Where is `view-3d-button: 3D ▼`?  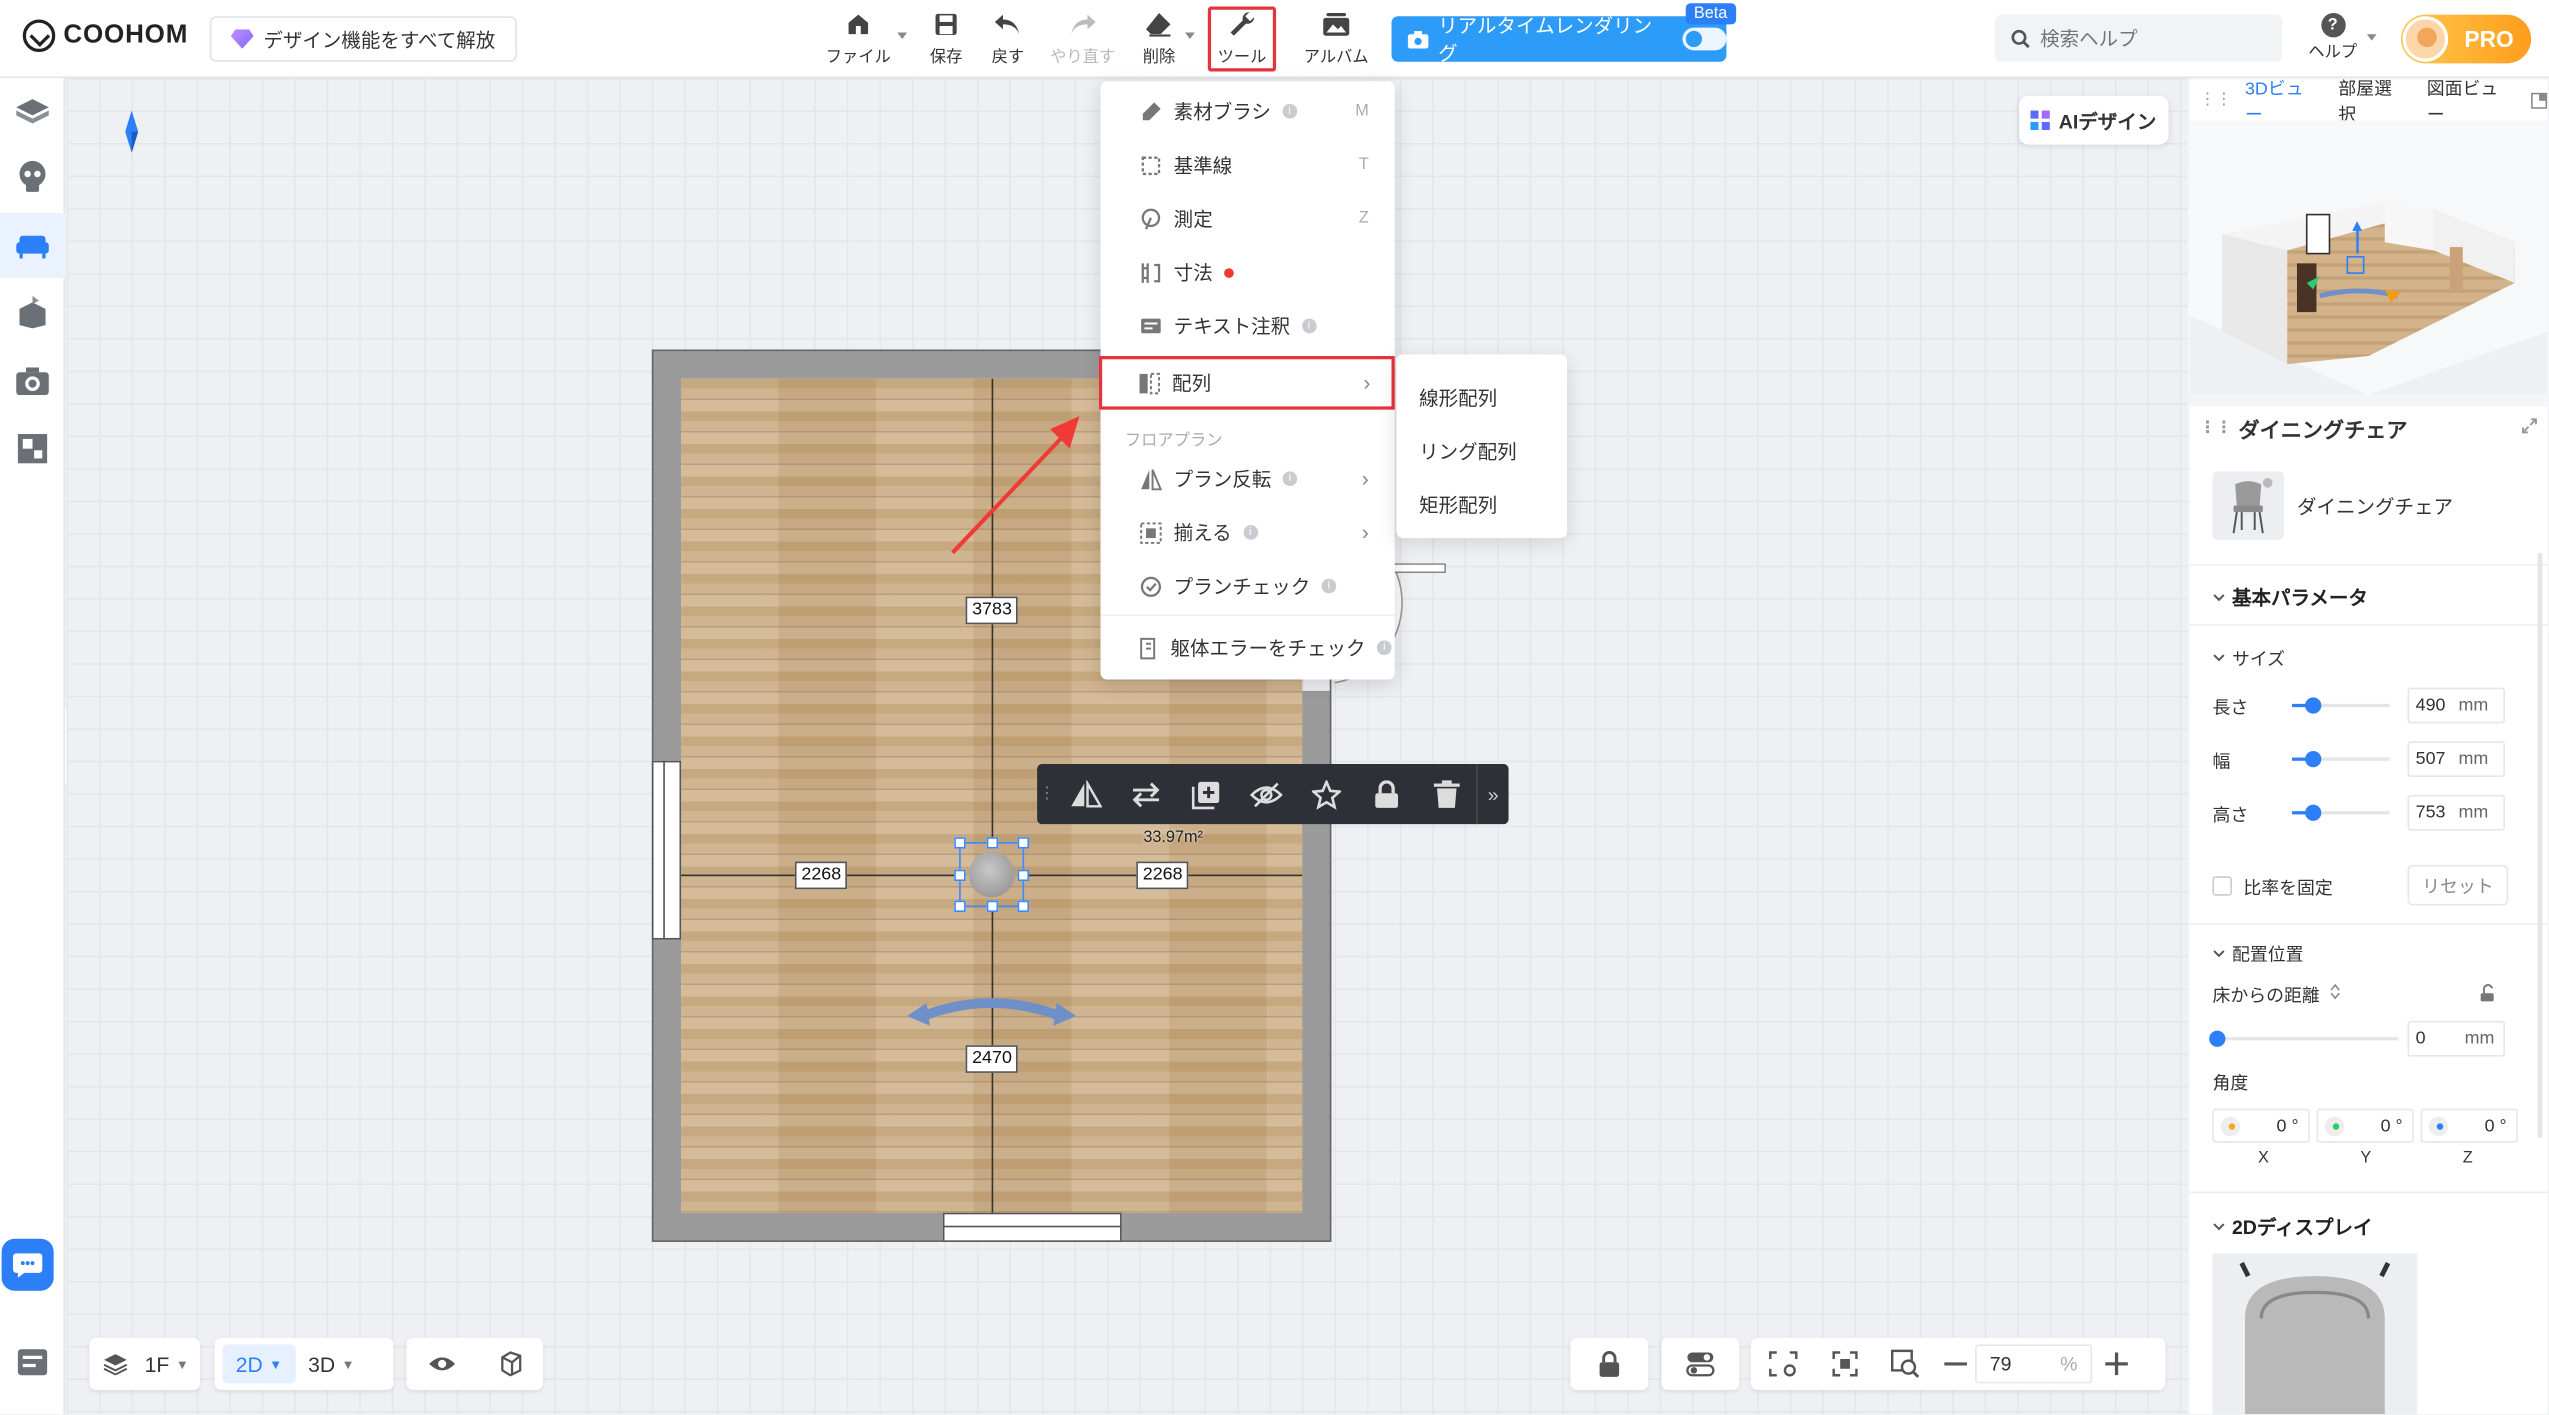
view-3d-button: 3D ▼ is located at coordinates (331, 1364).